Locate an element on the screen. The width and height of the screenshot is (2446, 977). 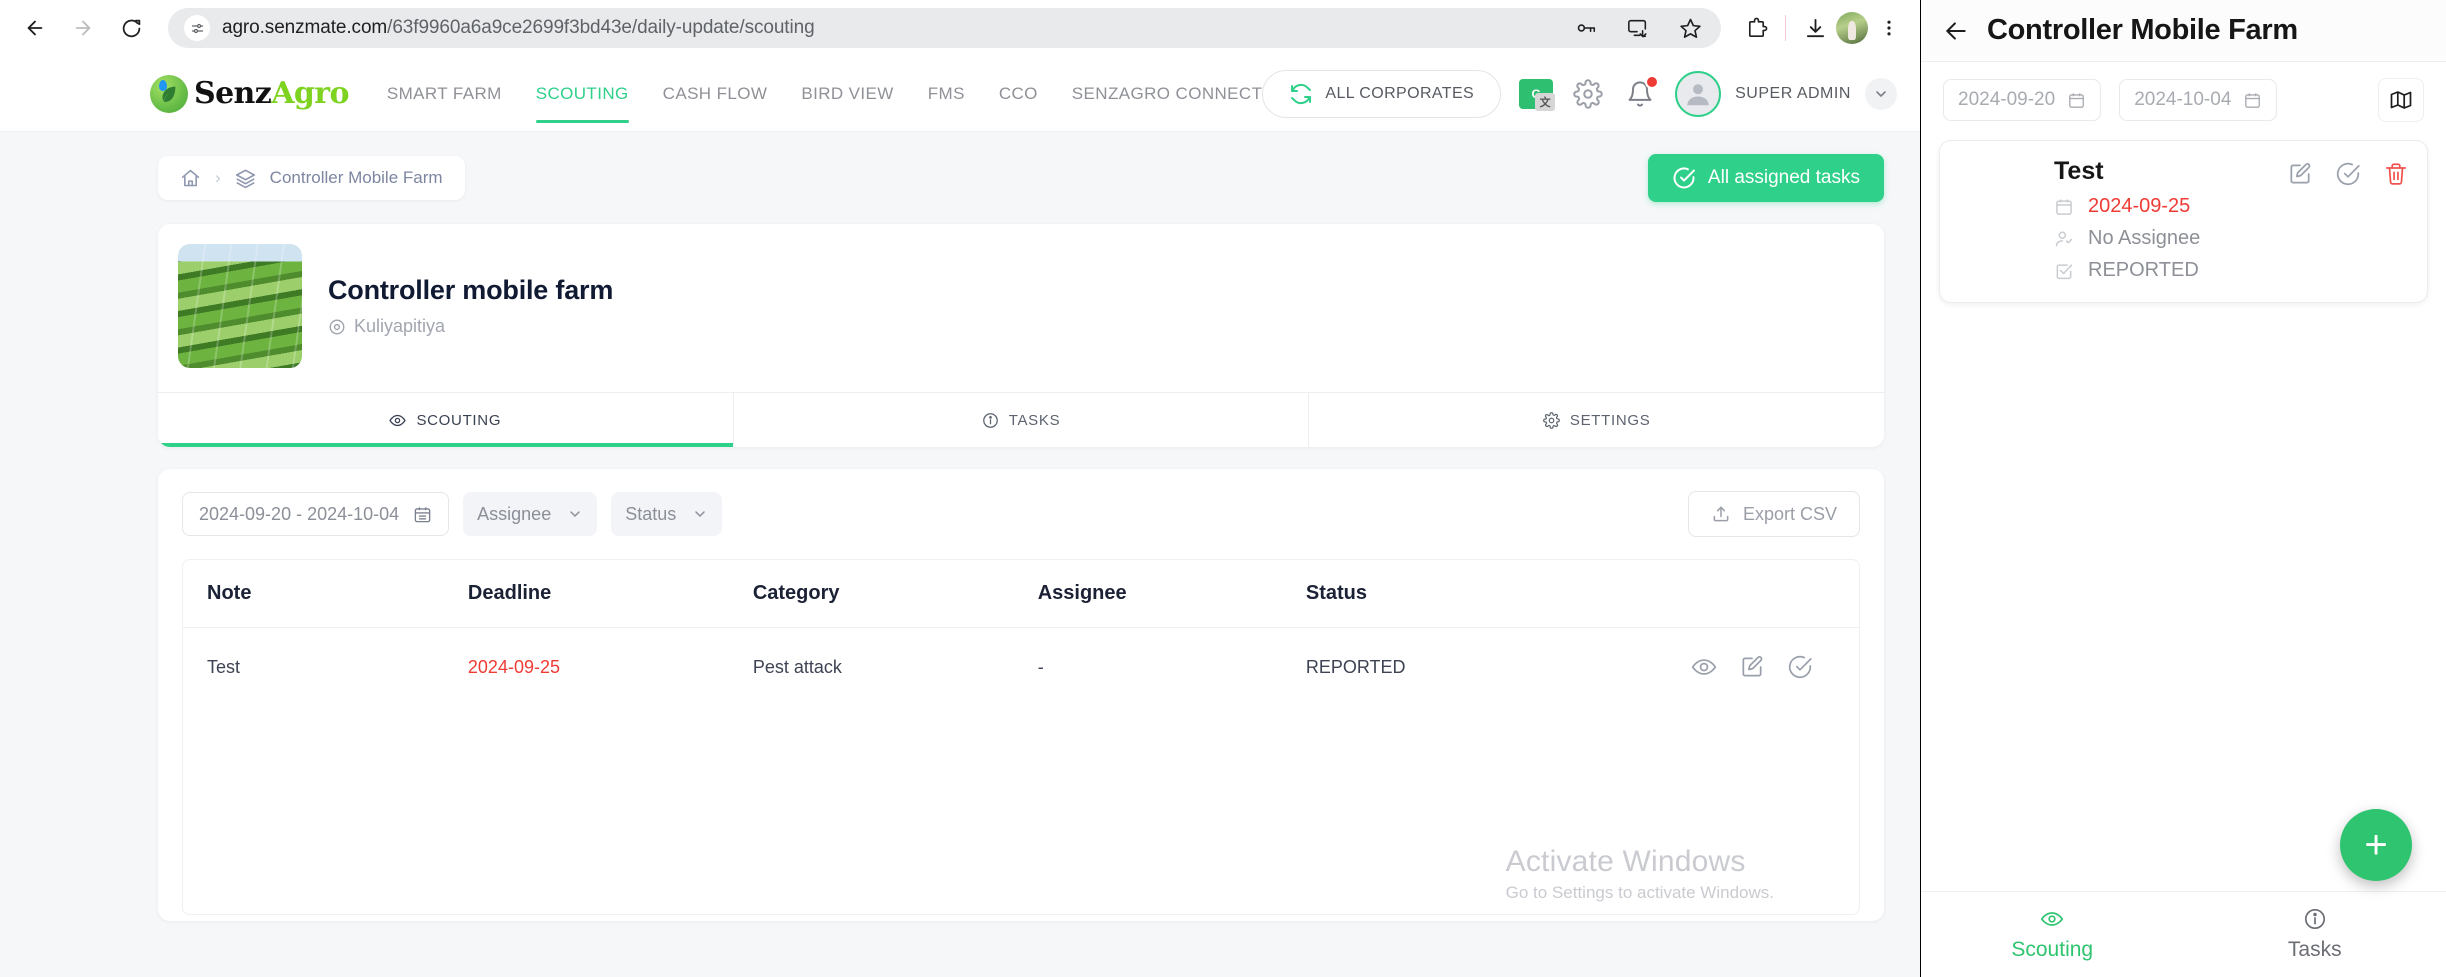
mobile-filters: 2024-09-20 2024-10-04 is located at coordinates (2183, 98).